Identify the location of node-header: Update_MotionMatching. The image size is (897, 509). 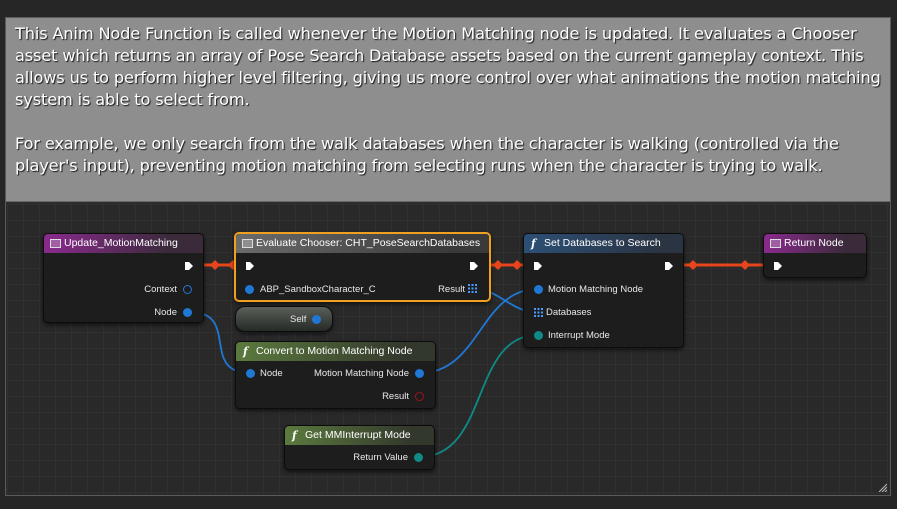
(123, 243).